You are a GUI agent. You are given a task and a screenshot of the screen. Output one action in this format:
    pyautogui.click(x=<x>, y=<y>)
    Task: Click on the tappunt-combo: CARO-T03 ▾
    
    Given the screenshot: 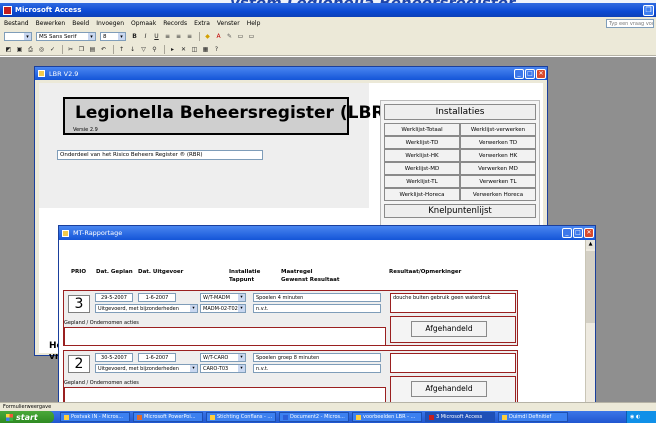 What is the action you would take?
    pyautogui.click(x=223, y=368)
    